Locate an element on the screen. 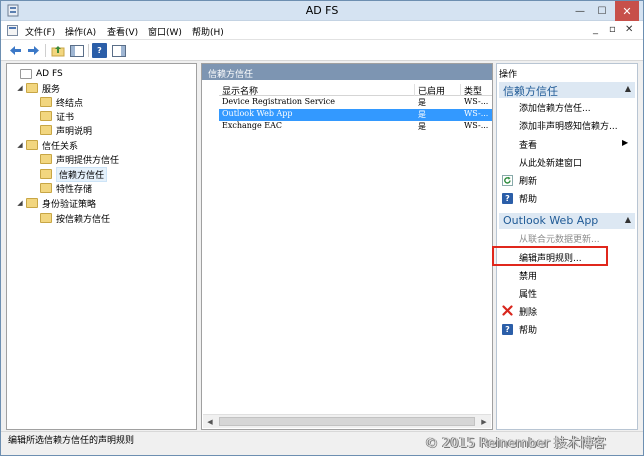  watermark: © 2015 Reinember 技术博客 is located at coordinates (516, 443).